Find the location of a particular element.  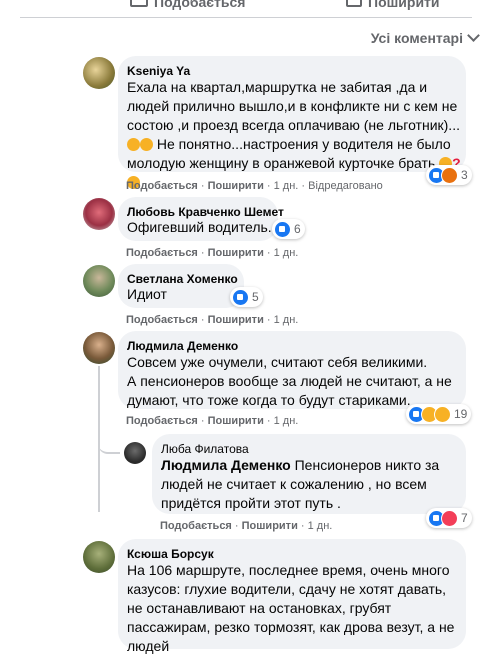

comment-bubble: Светлана Хоменко Идиот is located at coordinates (181, 286).